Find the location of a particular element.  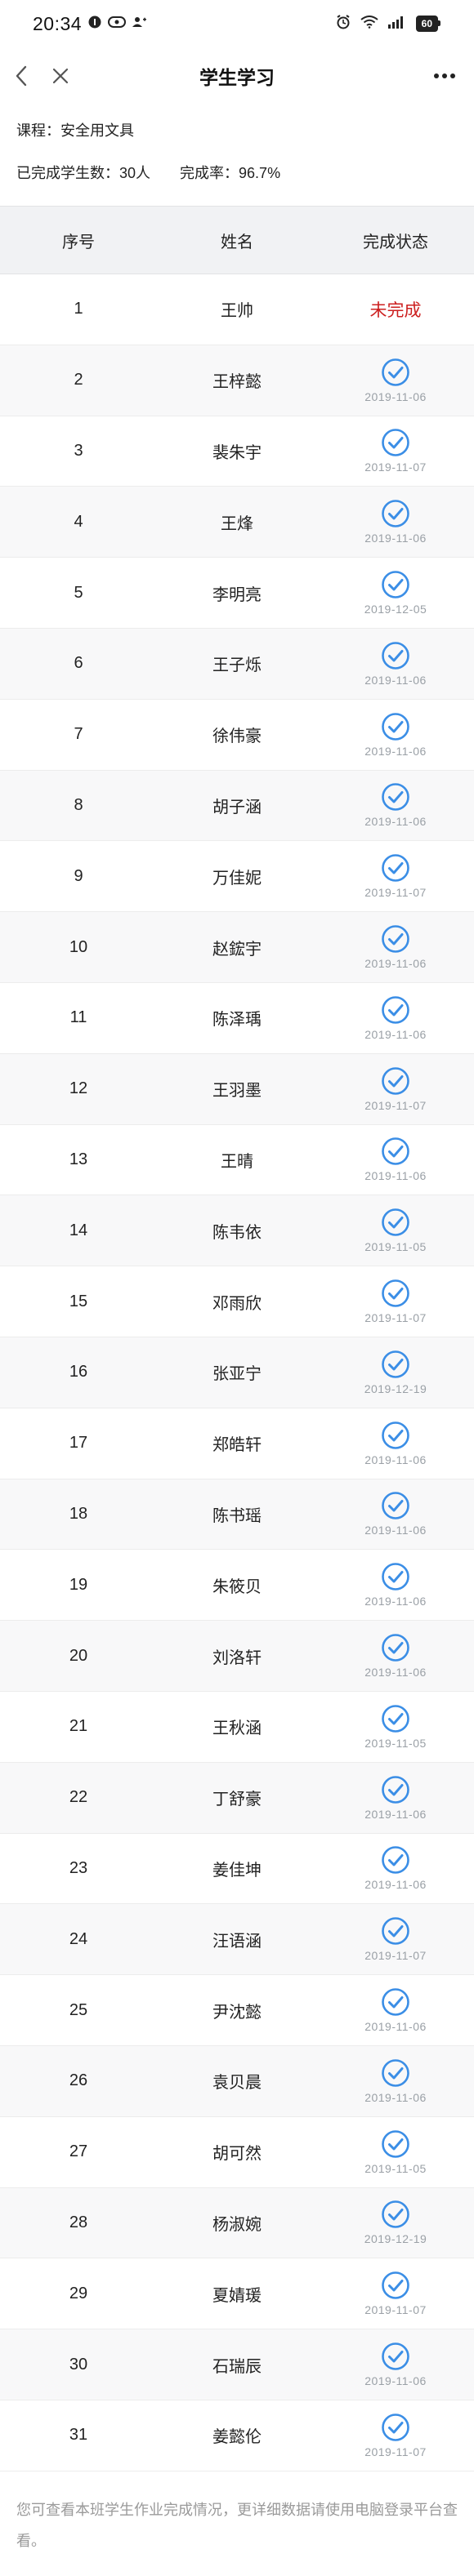

table-row: 16 张亚宁 2019-12-19 is located at coordinates (237, 1372).